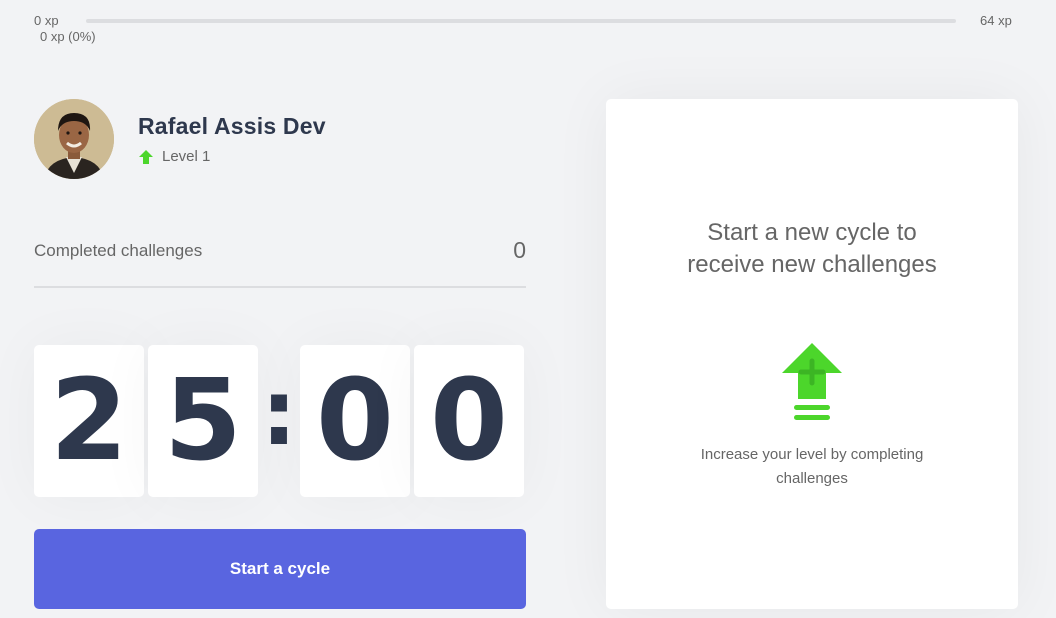  Describe the element at coordinates (812, 232) in the screenshot. I see `challenge-title-line1: Start a new cycle to` at that location.